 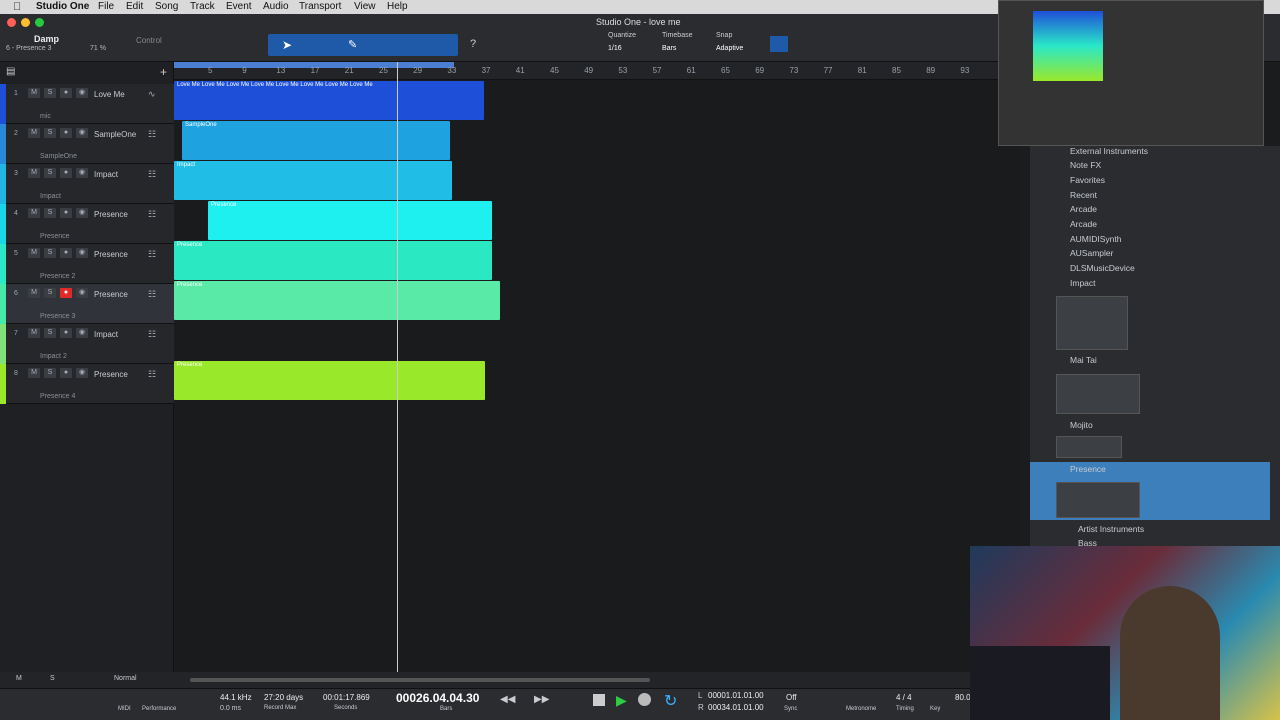 What do you see at coordinates (62, 6) in the screenshot?
I see `app-menu: Studio One` at bounding box center [62, 6].